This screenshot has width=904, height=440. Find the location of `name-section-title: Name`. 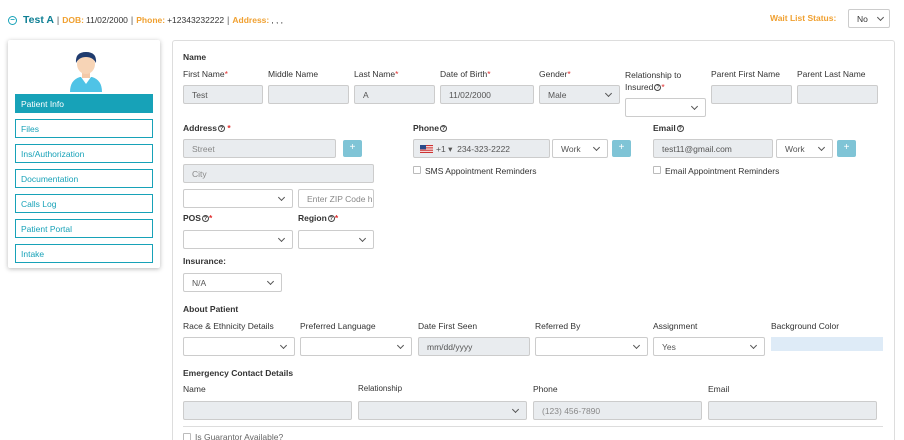

name-section-title: Name is located at coordinates (195, 57).